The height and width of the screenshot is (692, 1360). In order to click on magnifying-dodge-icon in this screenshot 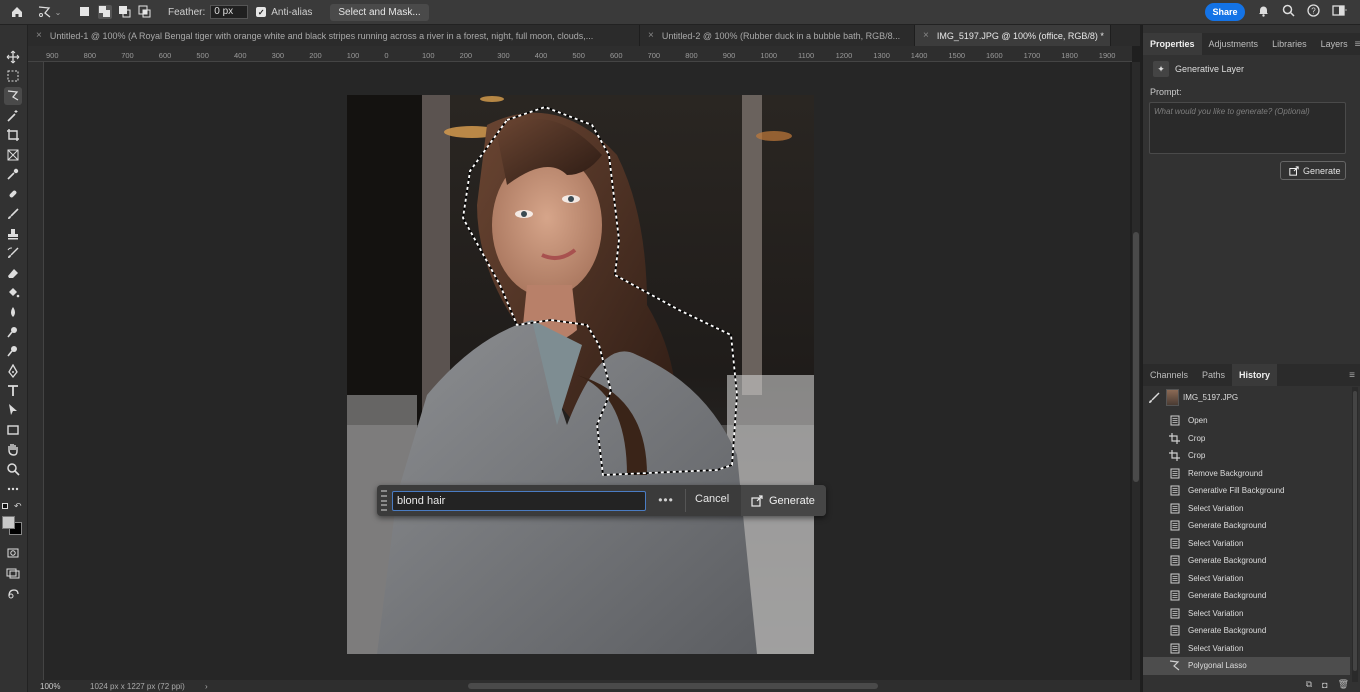, I will do `click(13, 351)`.